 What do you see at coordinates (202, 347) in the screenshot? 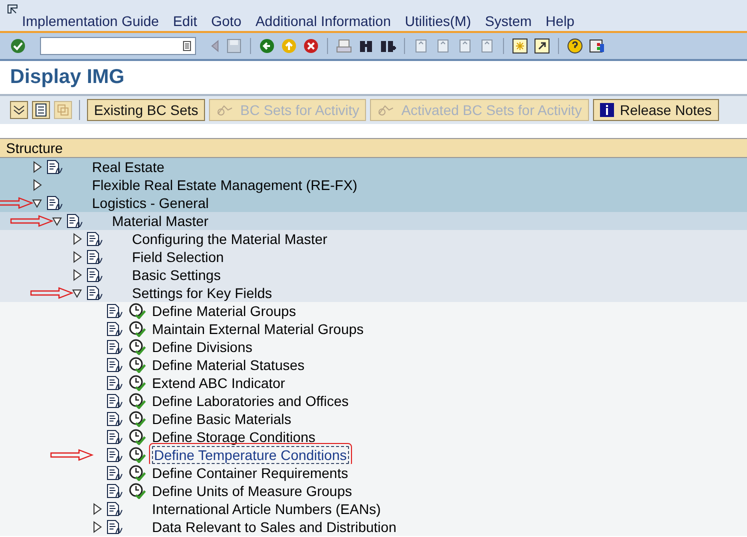
I see `activity-link: Define Divisions` at bounding box center [202, 347].